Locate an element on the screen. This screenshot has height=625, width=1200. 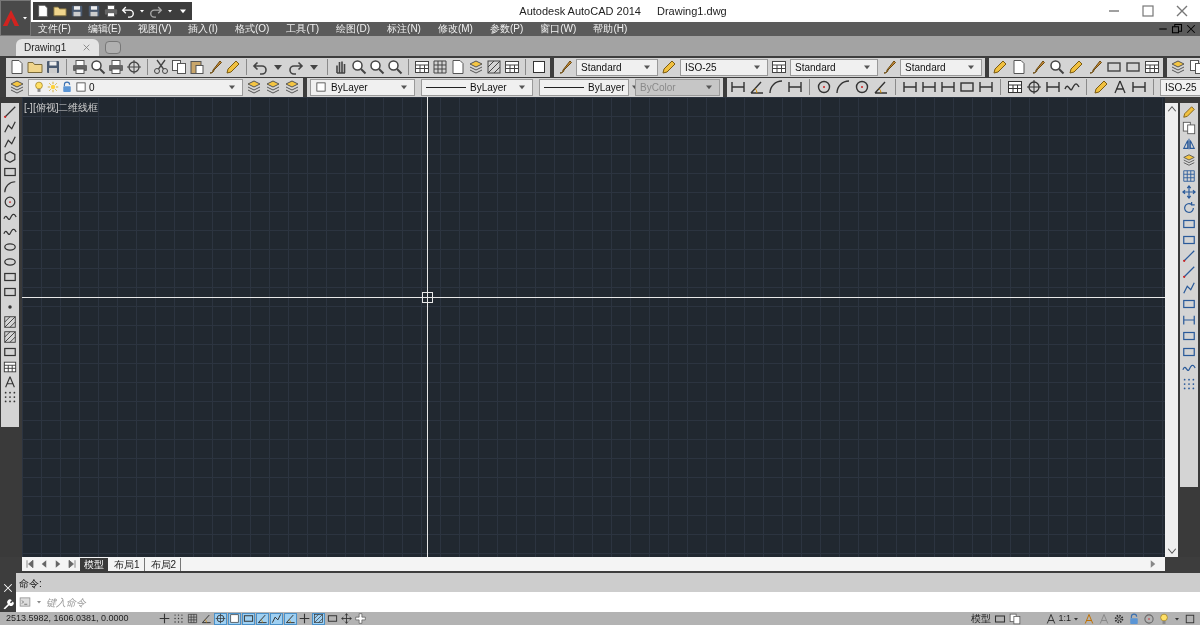
color-dropdown: ByLayer is located at coordinates (362, 87).